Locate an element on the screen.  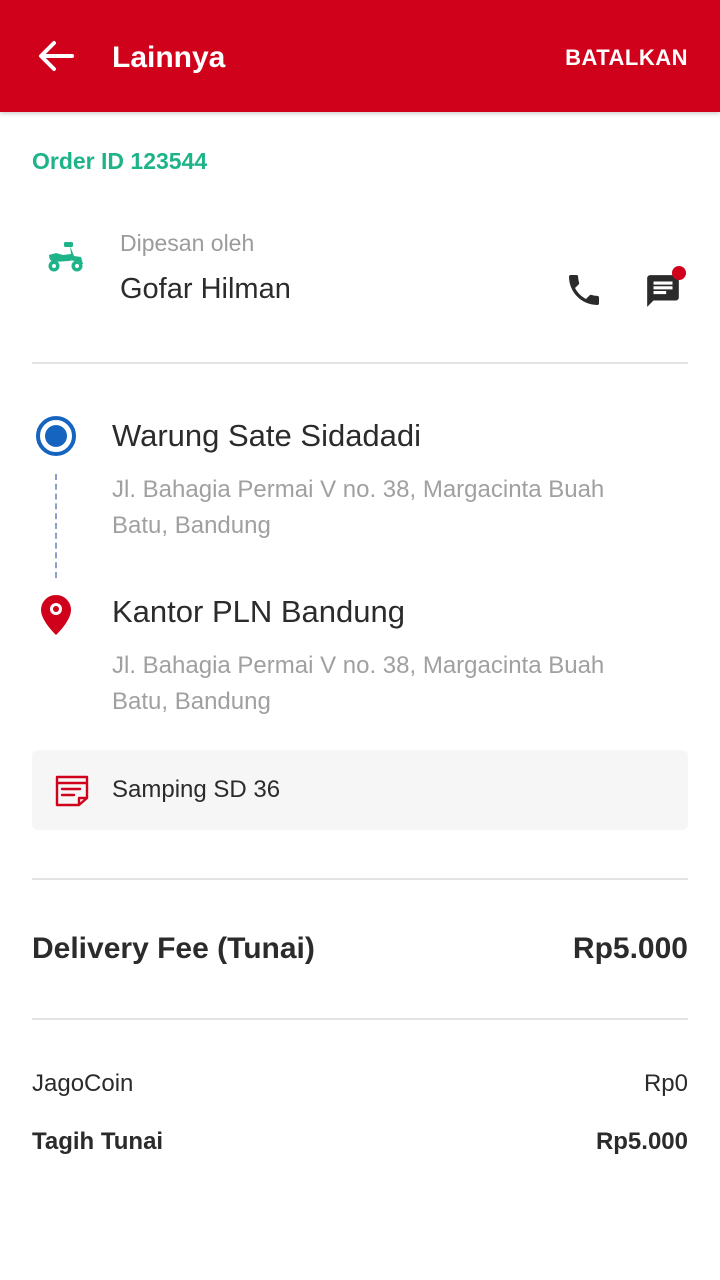
location-pin-icon is located at coordinates (56, 615).